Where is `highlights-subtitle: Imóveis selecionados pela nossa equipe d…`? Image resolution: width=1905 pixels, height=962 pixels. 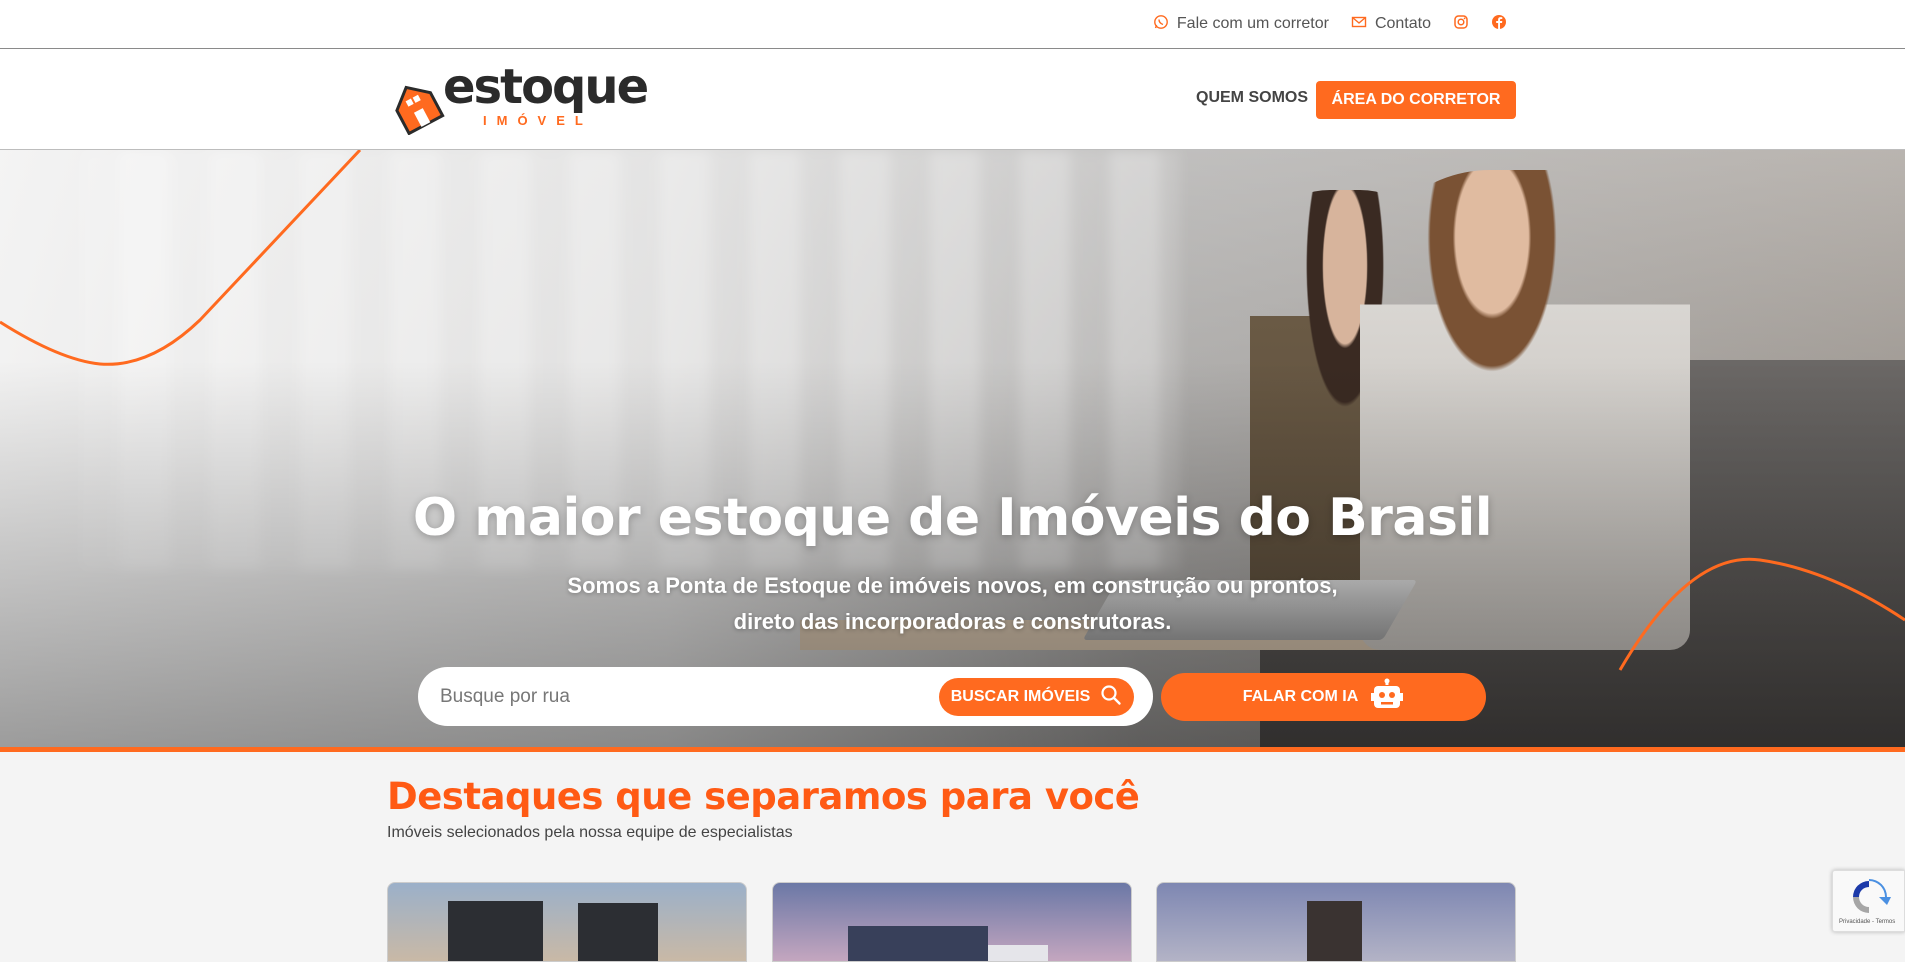 highlights-subtitle: Imóveis selecionados pela nossa equipe d… is located at coordinates (590, 832).